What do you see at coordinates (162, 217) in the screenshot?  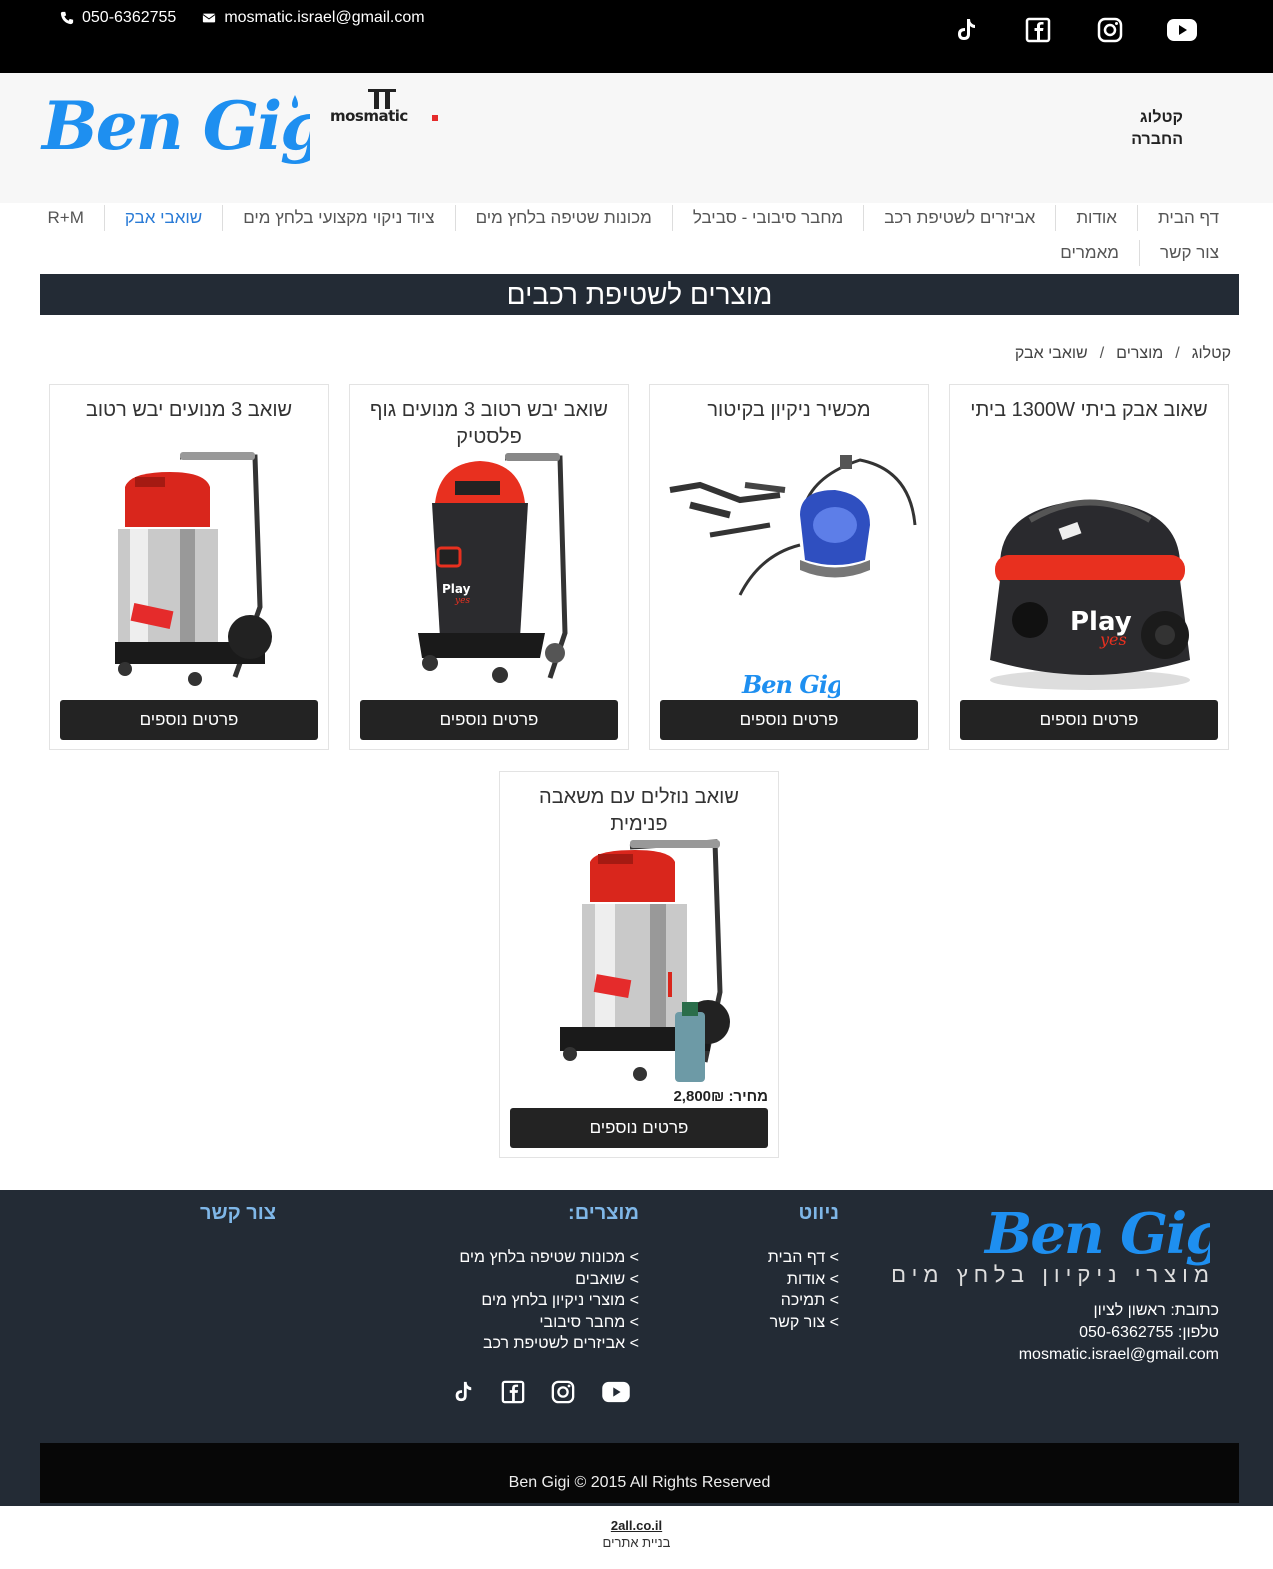 I see `nav-item: שואבי אבק` at bounding box center [162, 217].